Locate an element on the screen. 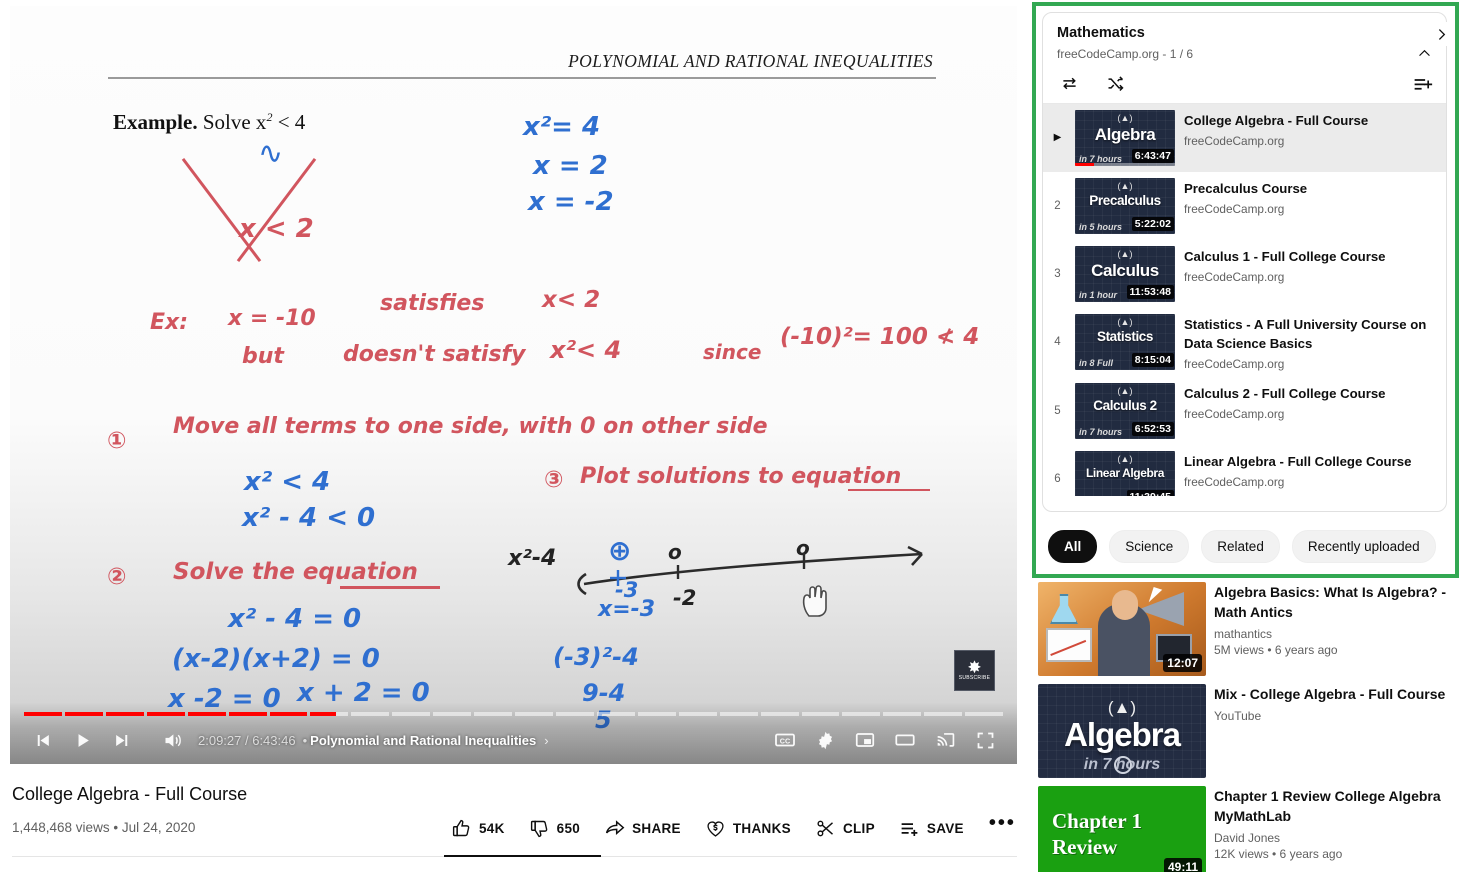 The width and height of the screenshot is (1461, 872). recommendation-stats: 5M views • 6 years ago is located at coordinates (1276, 650).